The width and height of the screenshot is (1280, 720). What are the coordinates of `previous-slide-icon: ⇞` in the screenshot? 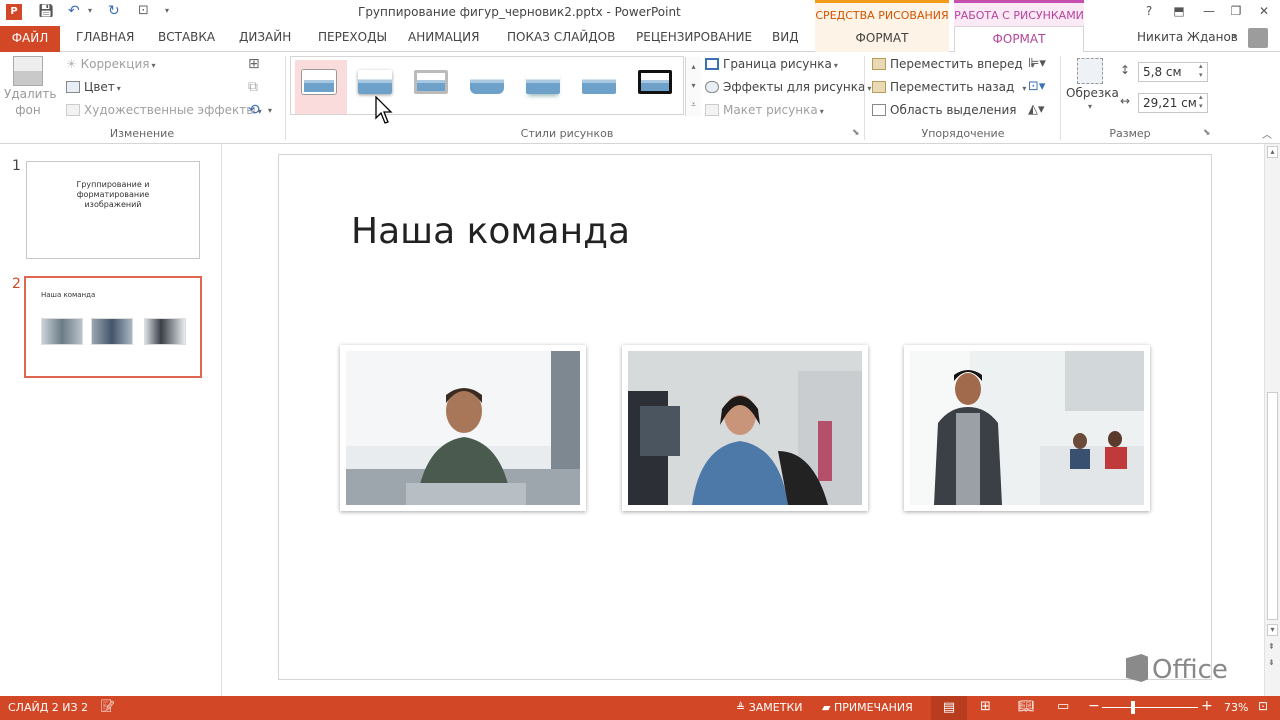 It's located at (1271, 646).